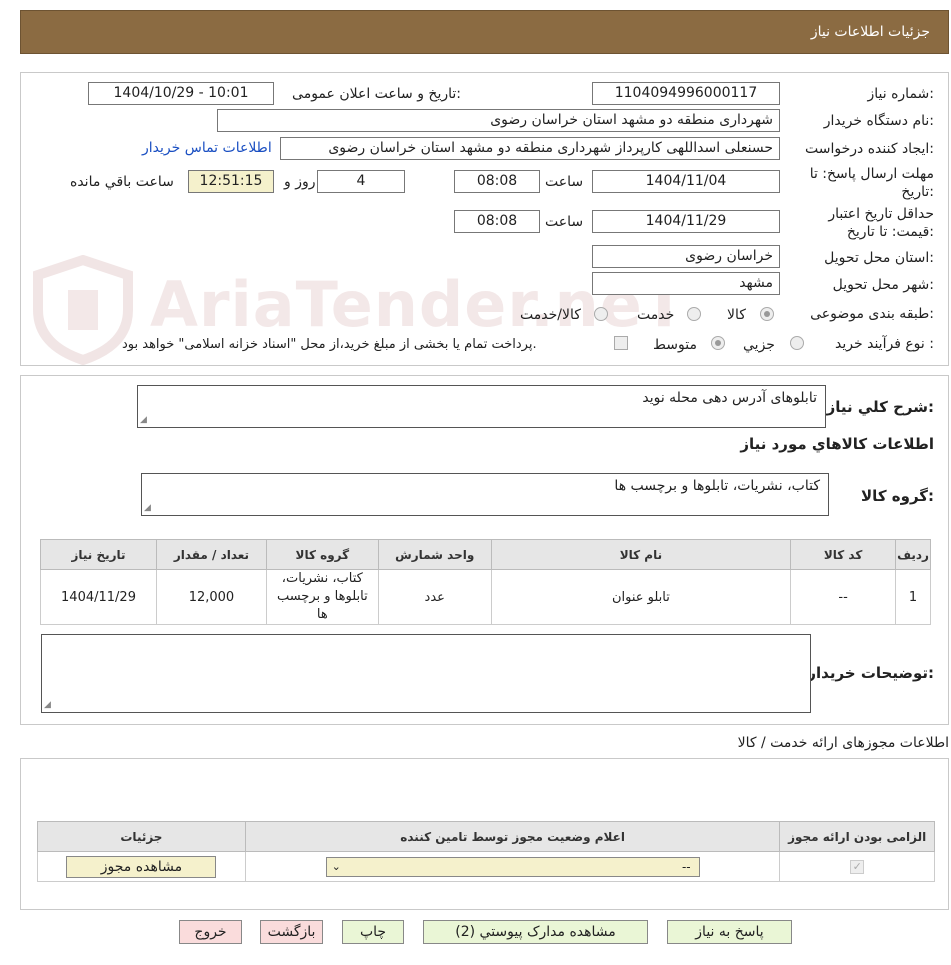 The width and height of the screenshot is (951, 965). I want to click on validity-time-label: ساعت, so click(564, 222).